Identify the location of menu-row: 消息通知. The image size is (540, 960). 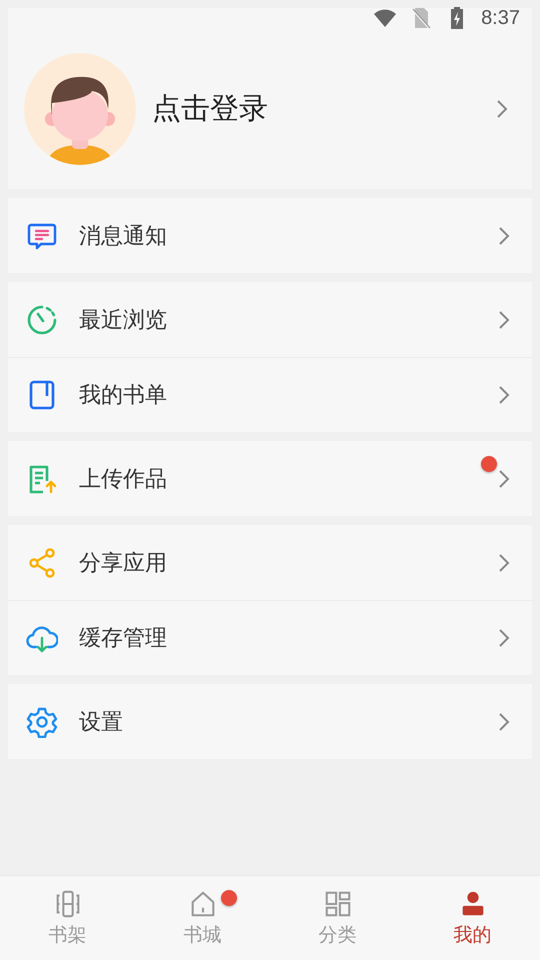
(270, 235).